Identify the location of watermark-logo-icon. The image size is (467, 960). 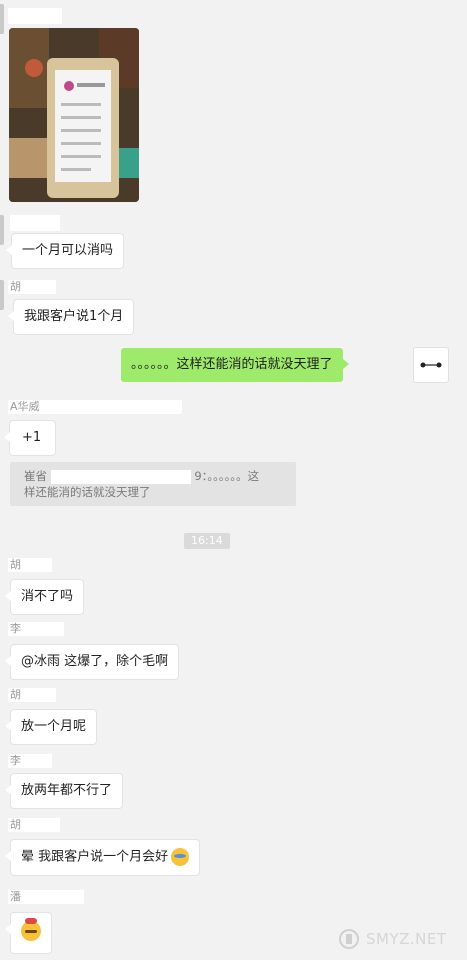
(349, 939).